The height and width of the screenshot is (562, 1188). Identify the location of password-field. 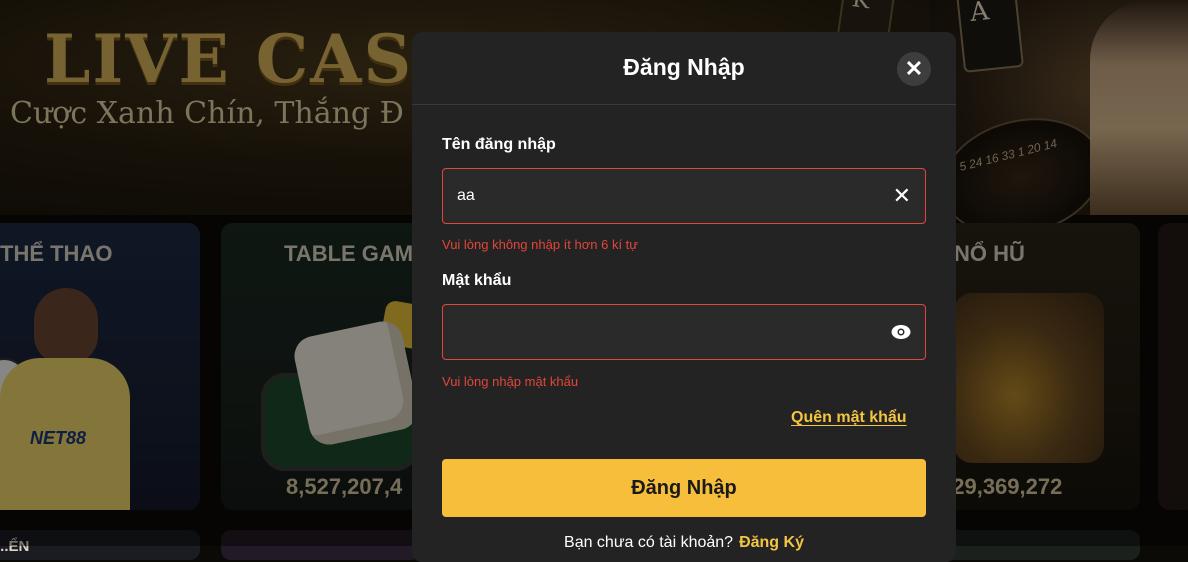
(684, 332).